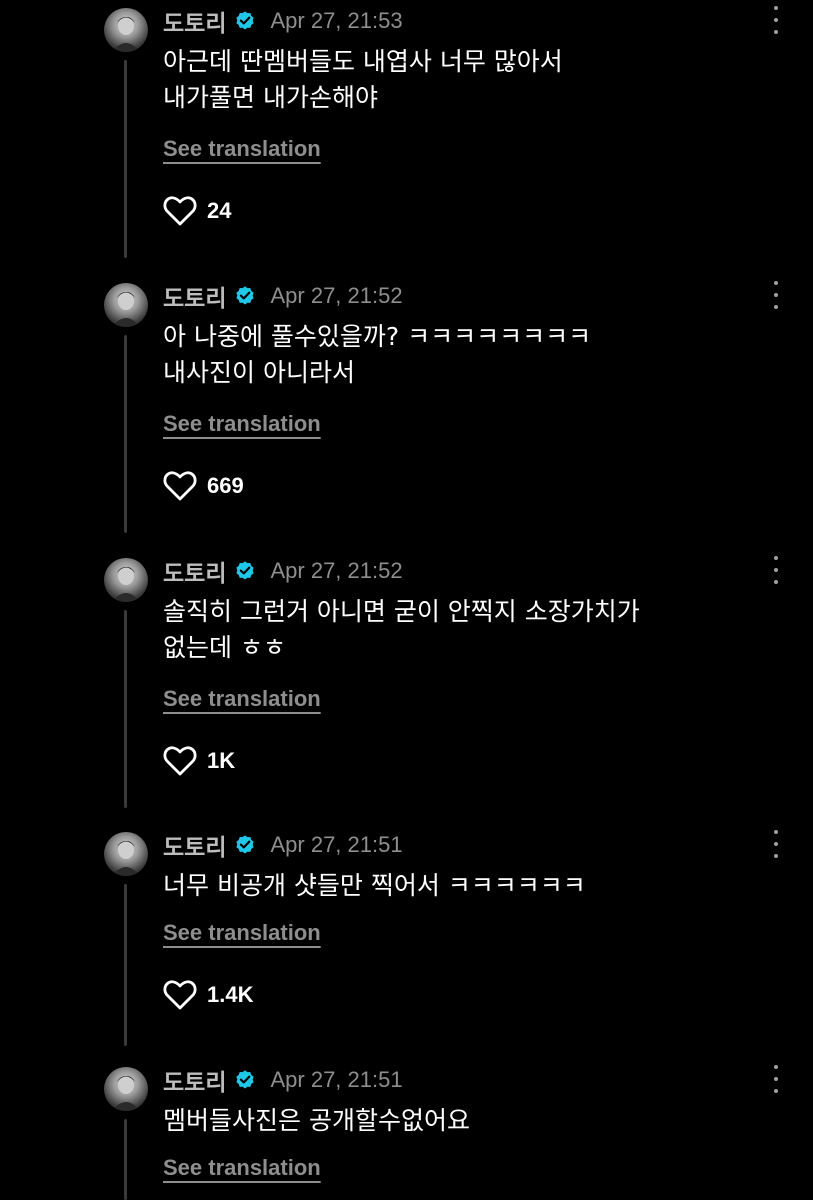 Image resolution: width=813 pixels, height=1200 pixels. What do you see at coordinates (230, 994) in the screenshot?
I see `like-count: 1.4K` at bounding box center [230, 994].